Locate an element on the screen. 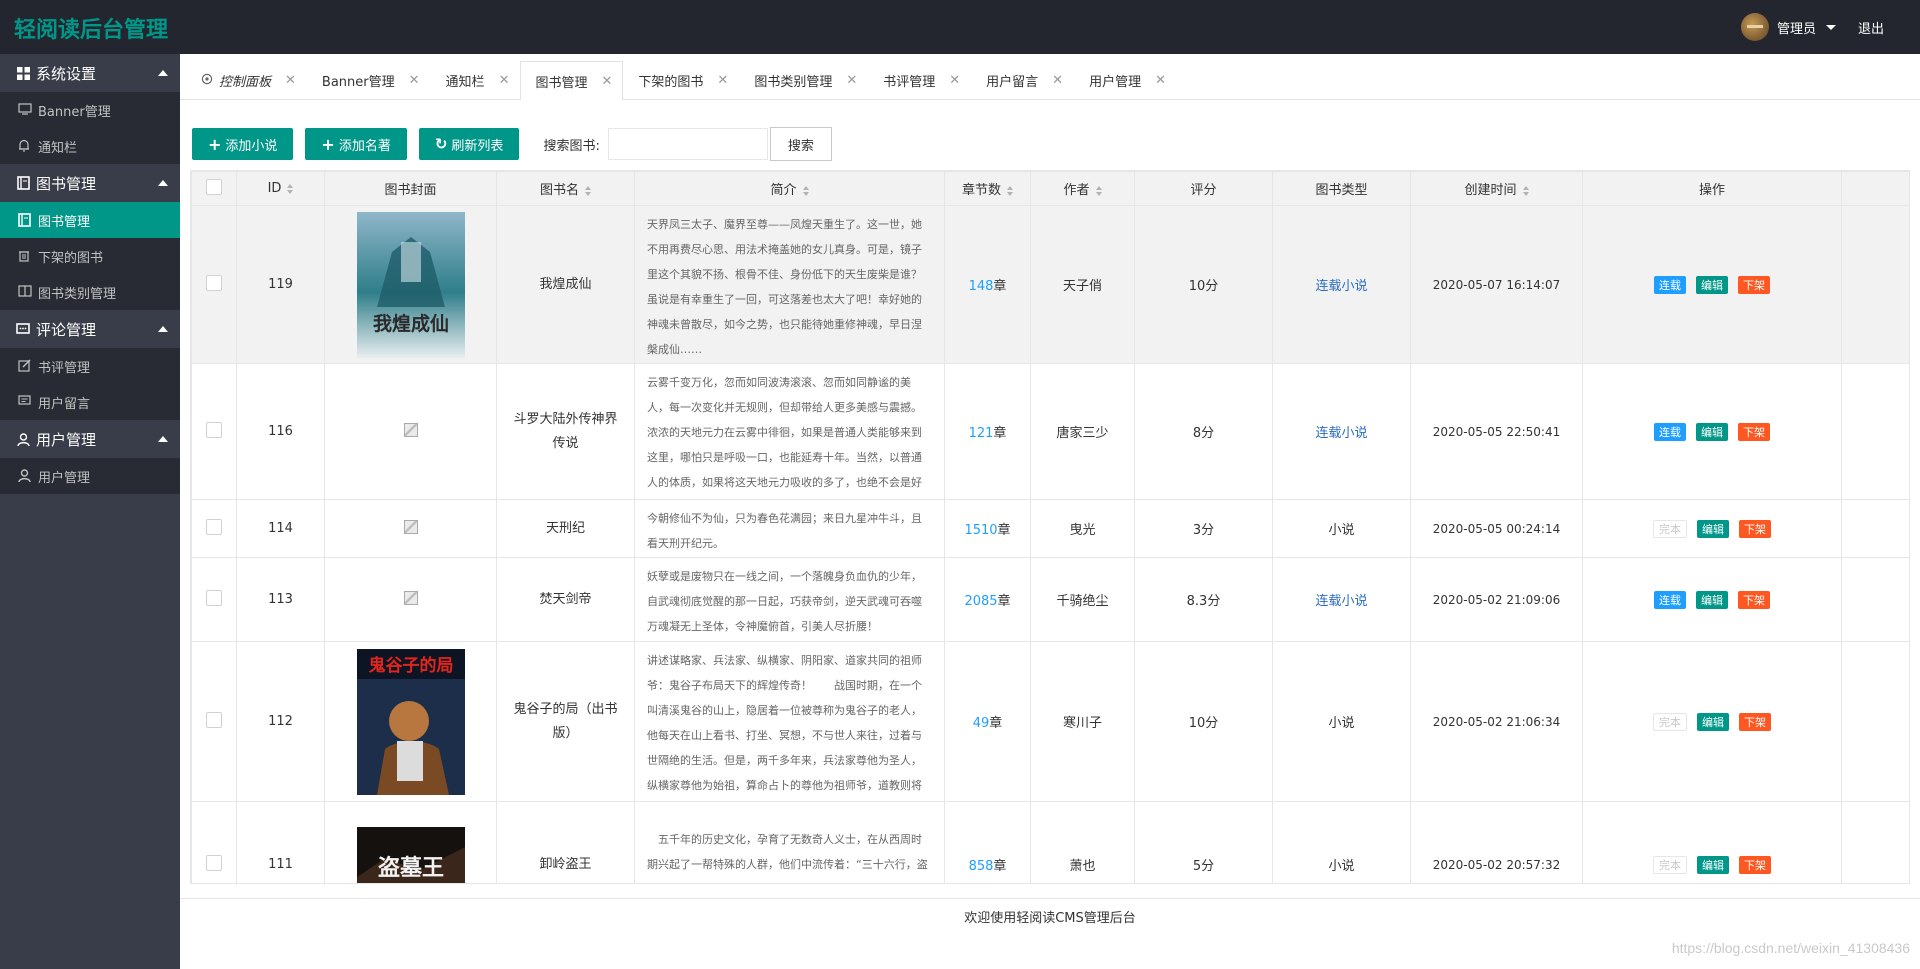 Image resolution: width=1920 pixels, height=969 pixels. sidebar-section-1: 图书管理 is located at coordinates (90, 183).